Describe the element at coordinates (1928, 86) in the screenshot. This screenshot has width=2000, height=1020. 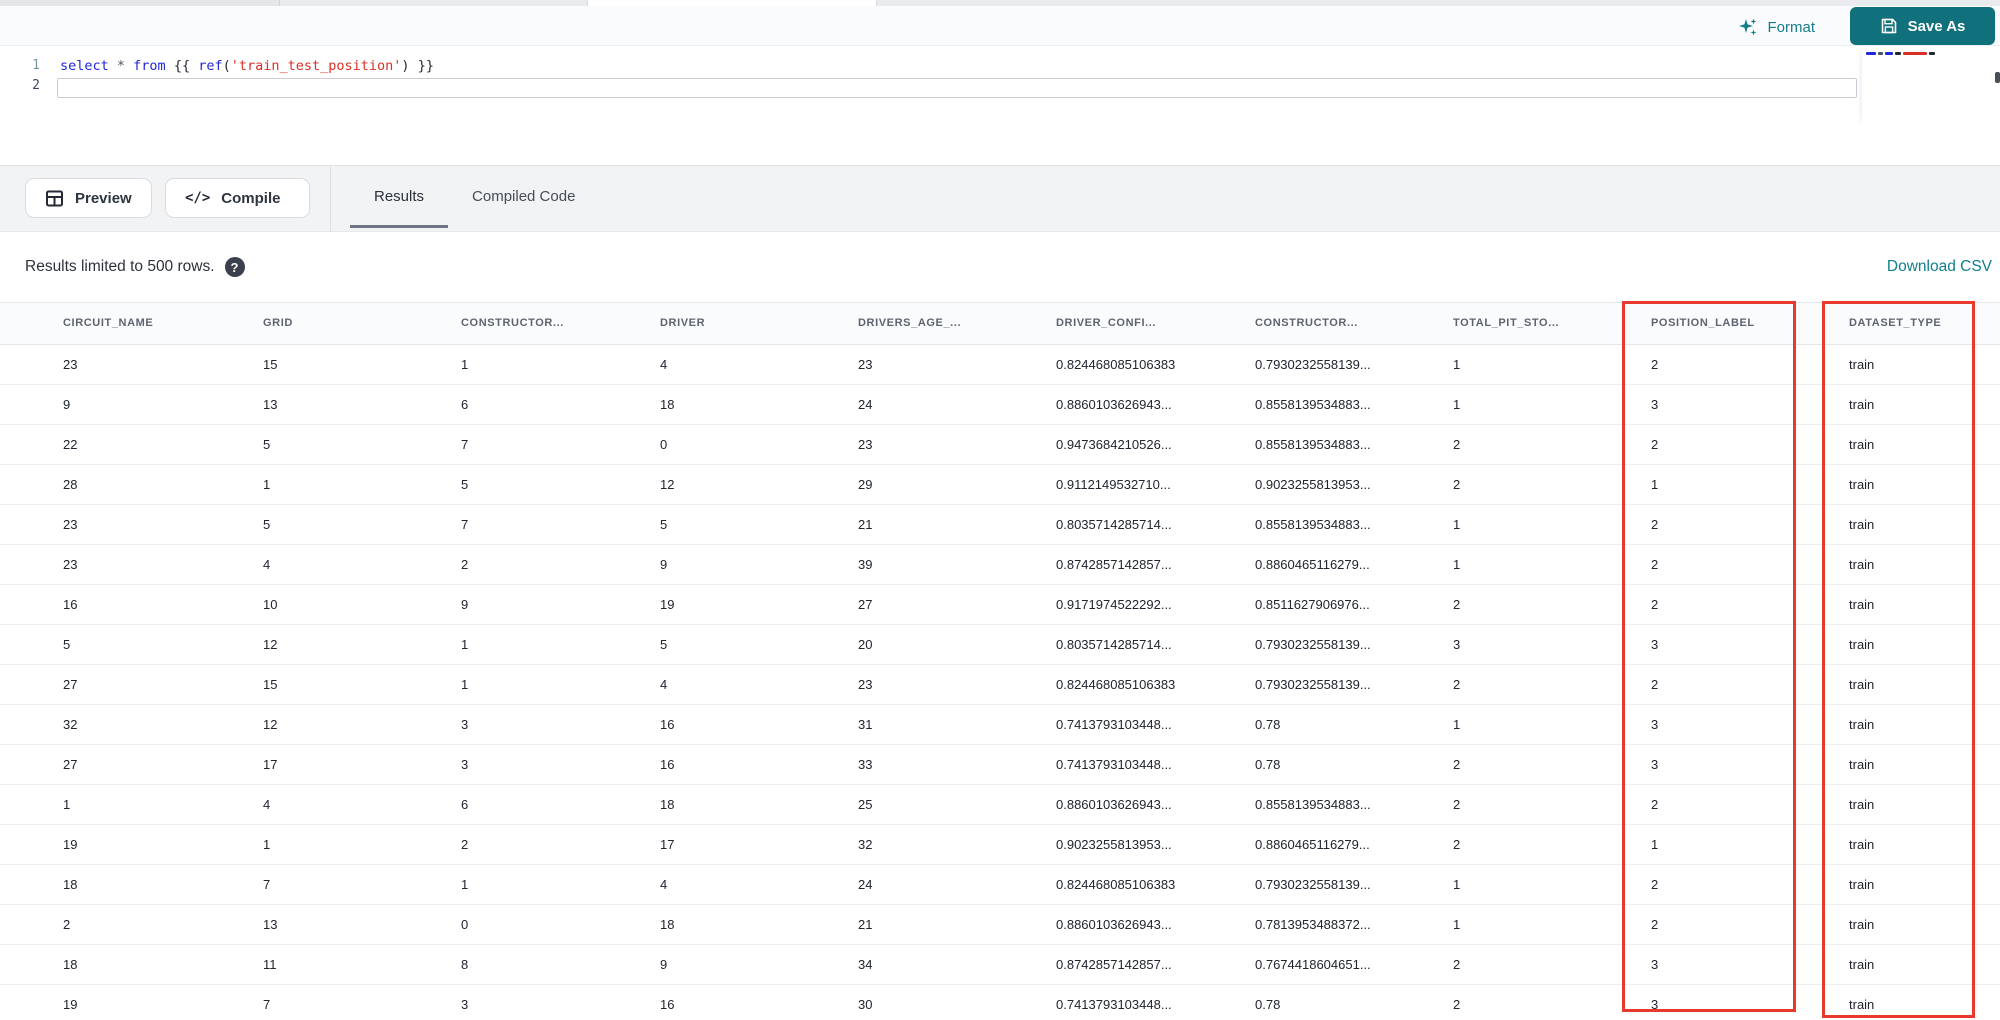
I see `editor-minimap` at that location.